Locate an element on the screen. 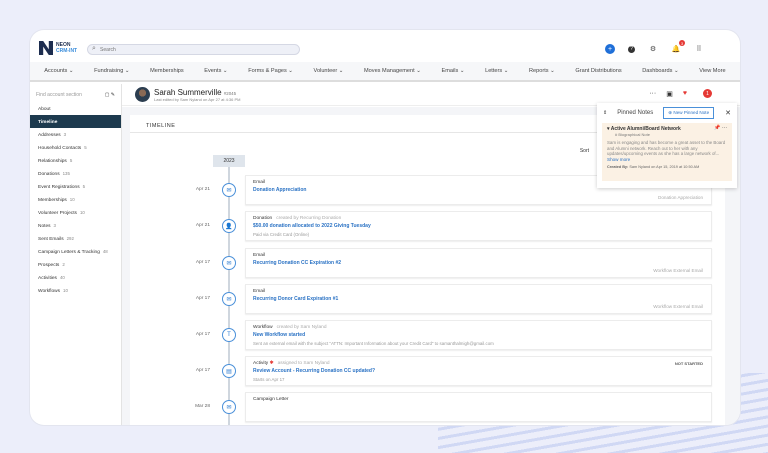  pin-icon: 📌 ··· is located at coordinates (720, 128).